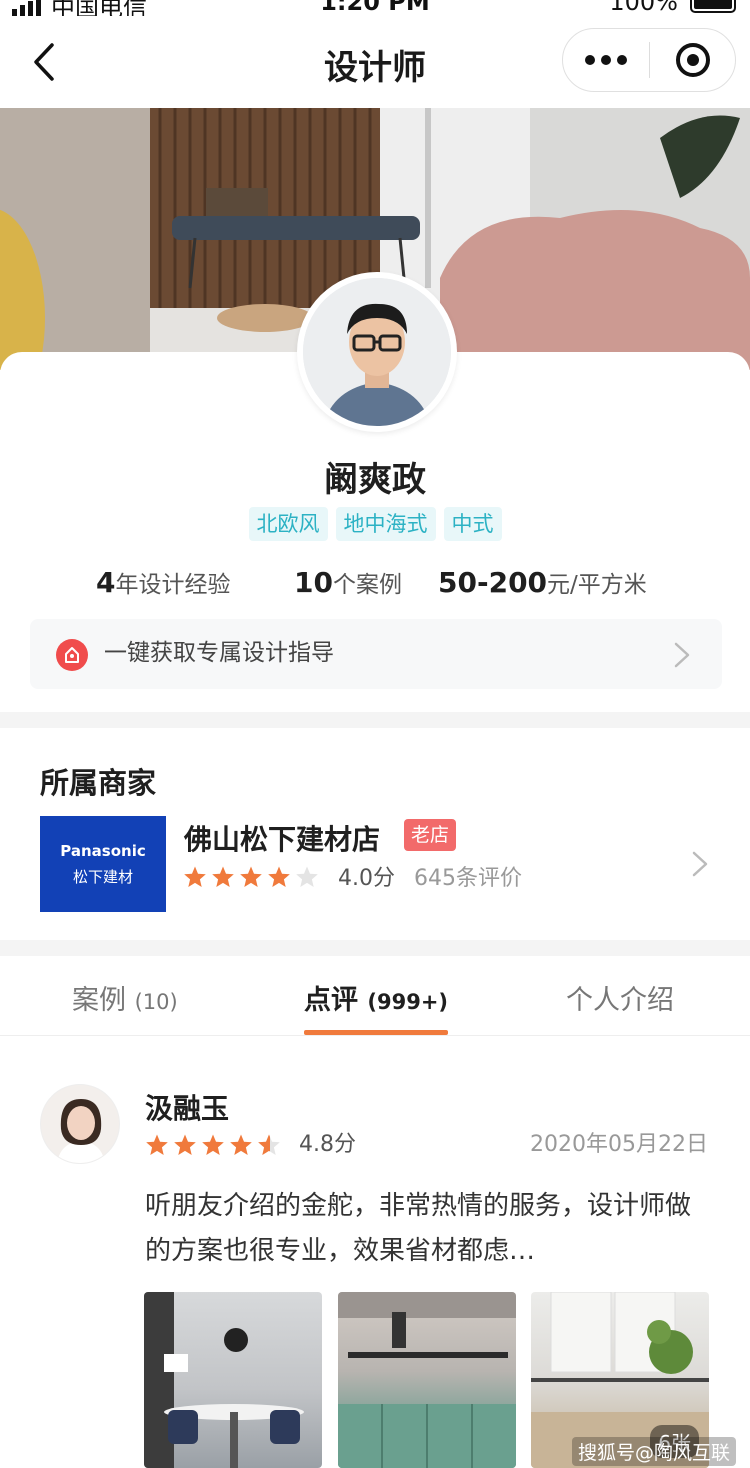 This screenshot has width=750, height=1468. I want to click on content-tabs: 案例 (10) 点评 (999+) 个人介绍, so click(375, 996).